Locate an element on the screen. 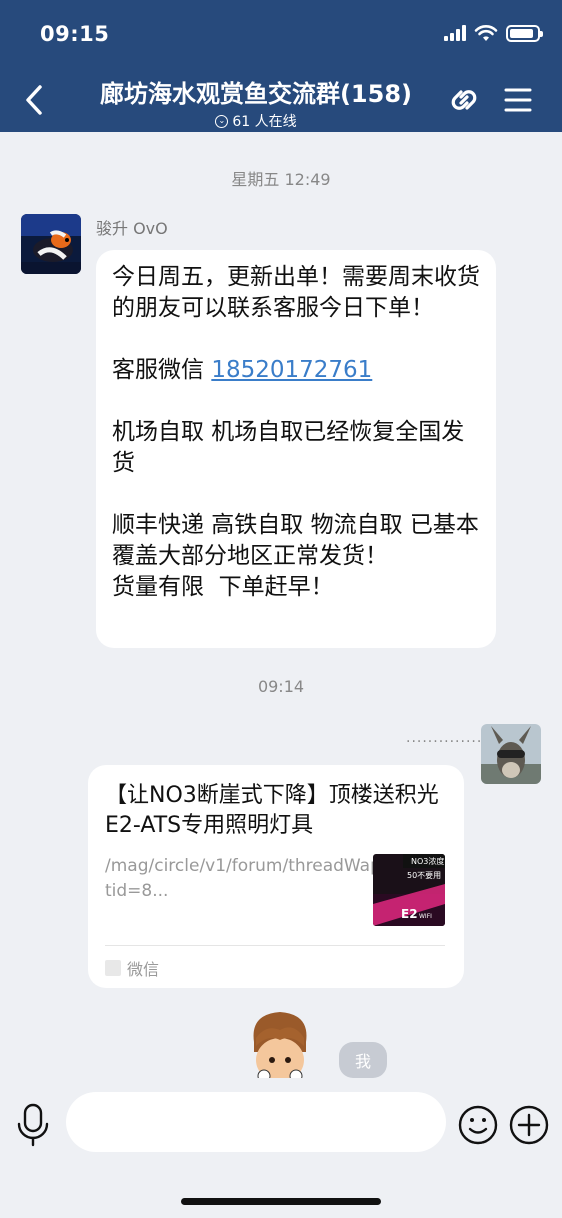 This screenshot has height=1218, width=562. navigation-header: 09:15 廊坊海水观赏鱼交流群(158) ⌄ 61 人在线 is located at coordinates (281, 66).